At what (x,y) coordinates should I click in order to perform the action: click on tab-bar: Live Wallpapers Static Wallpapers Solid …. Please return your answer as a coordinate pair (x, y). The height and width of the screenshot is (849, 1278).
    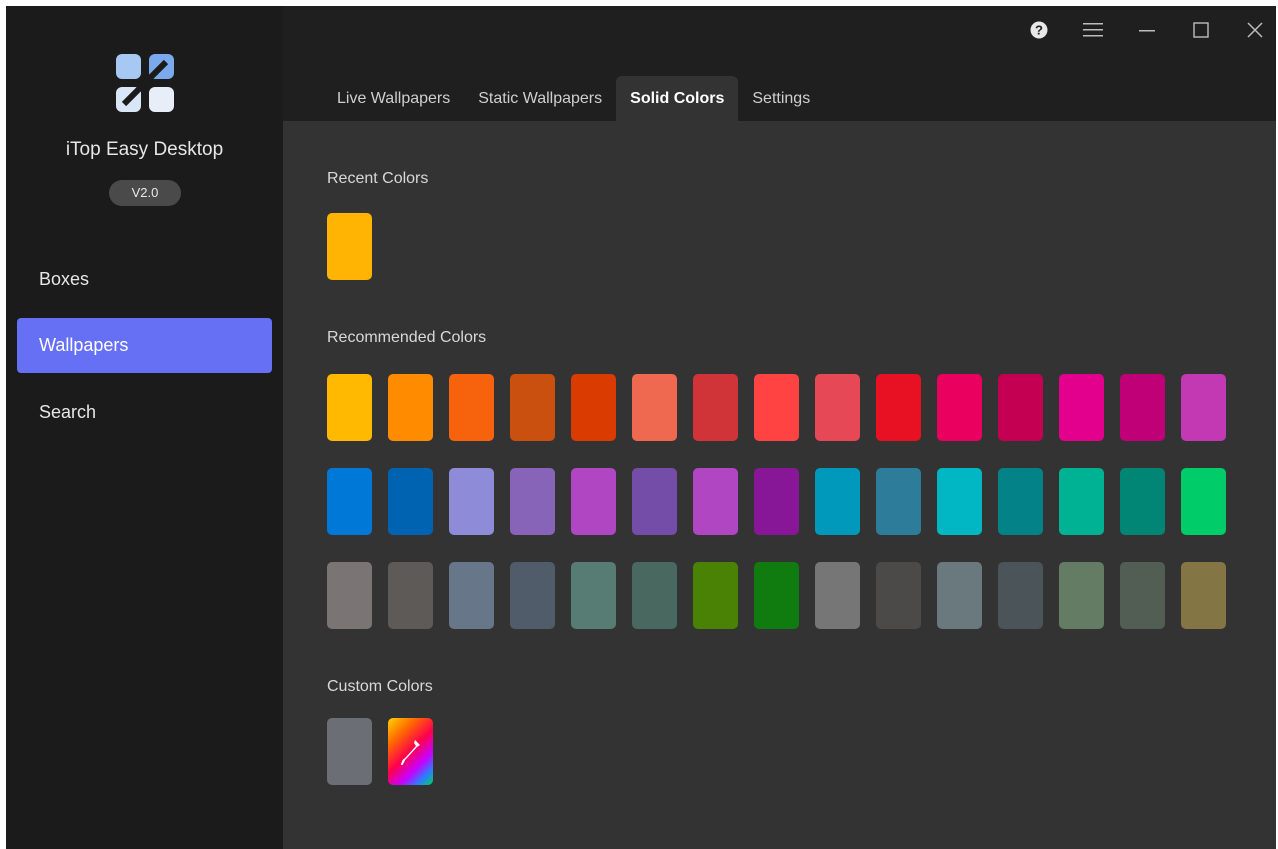
    Looking at the image, I should click on (573, 98).